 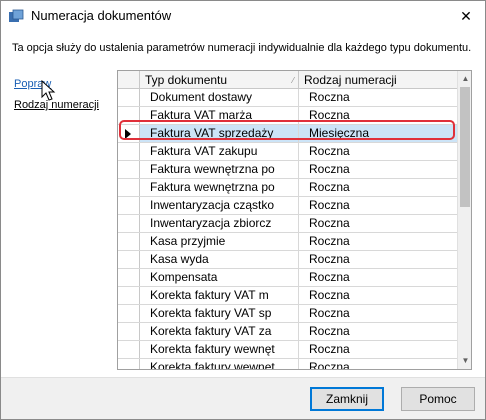 I want to click on table-row: Faktura VAT marża Roczna, so click(x=287, y=116).